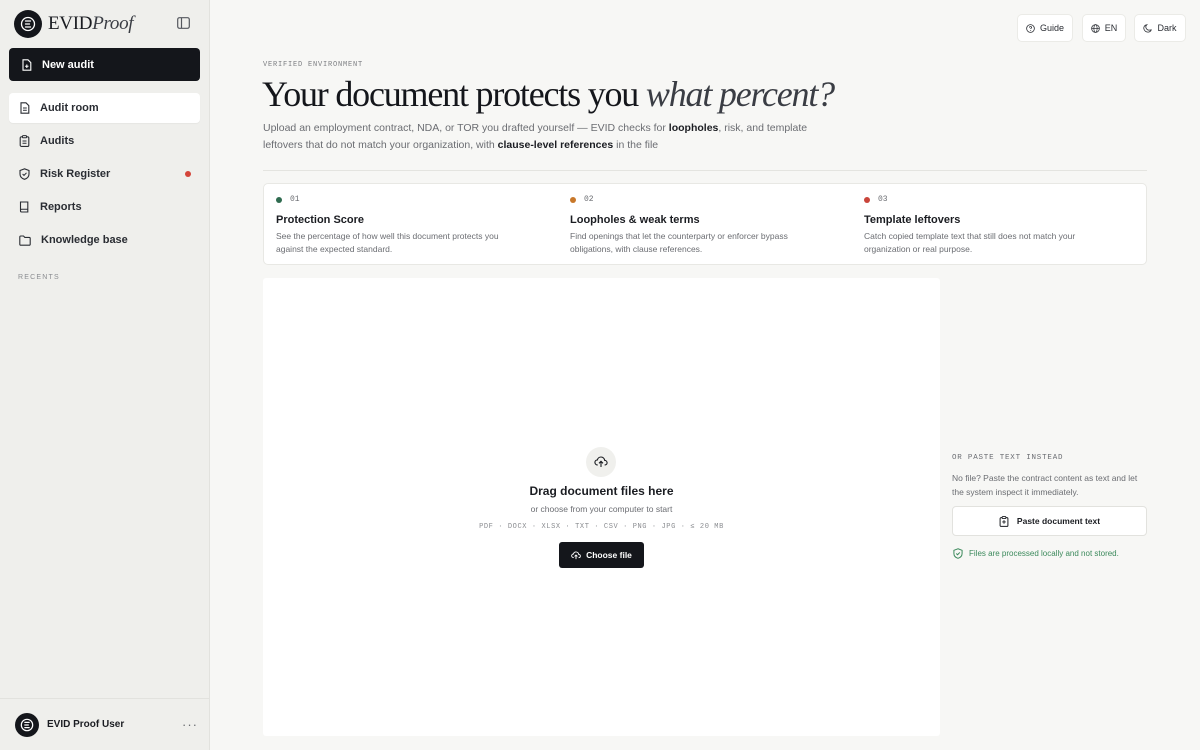 The height and width of the screenshot is (750, 1200). I want to click on language-button: EN, so click(1104, 28).